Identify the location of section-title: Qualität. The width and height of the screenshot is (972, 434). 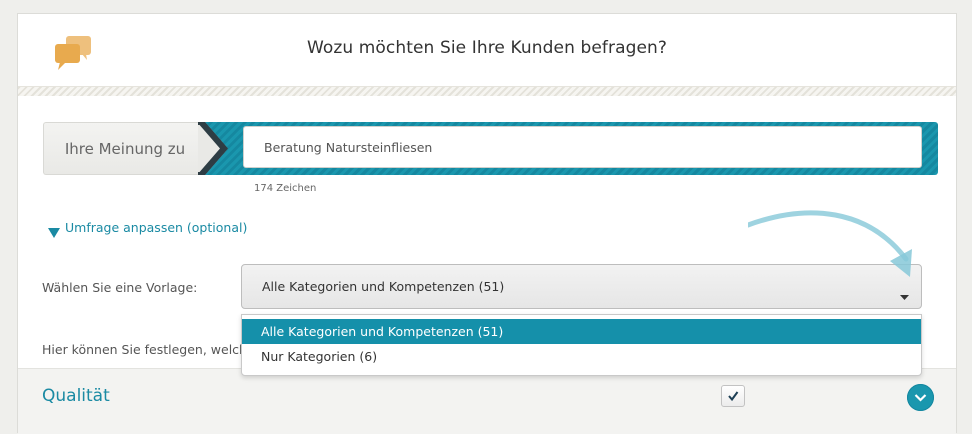
(76, 396).